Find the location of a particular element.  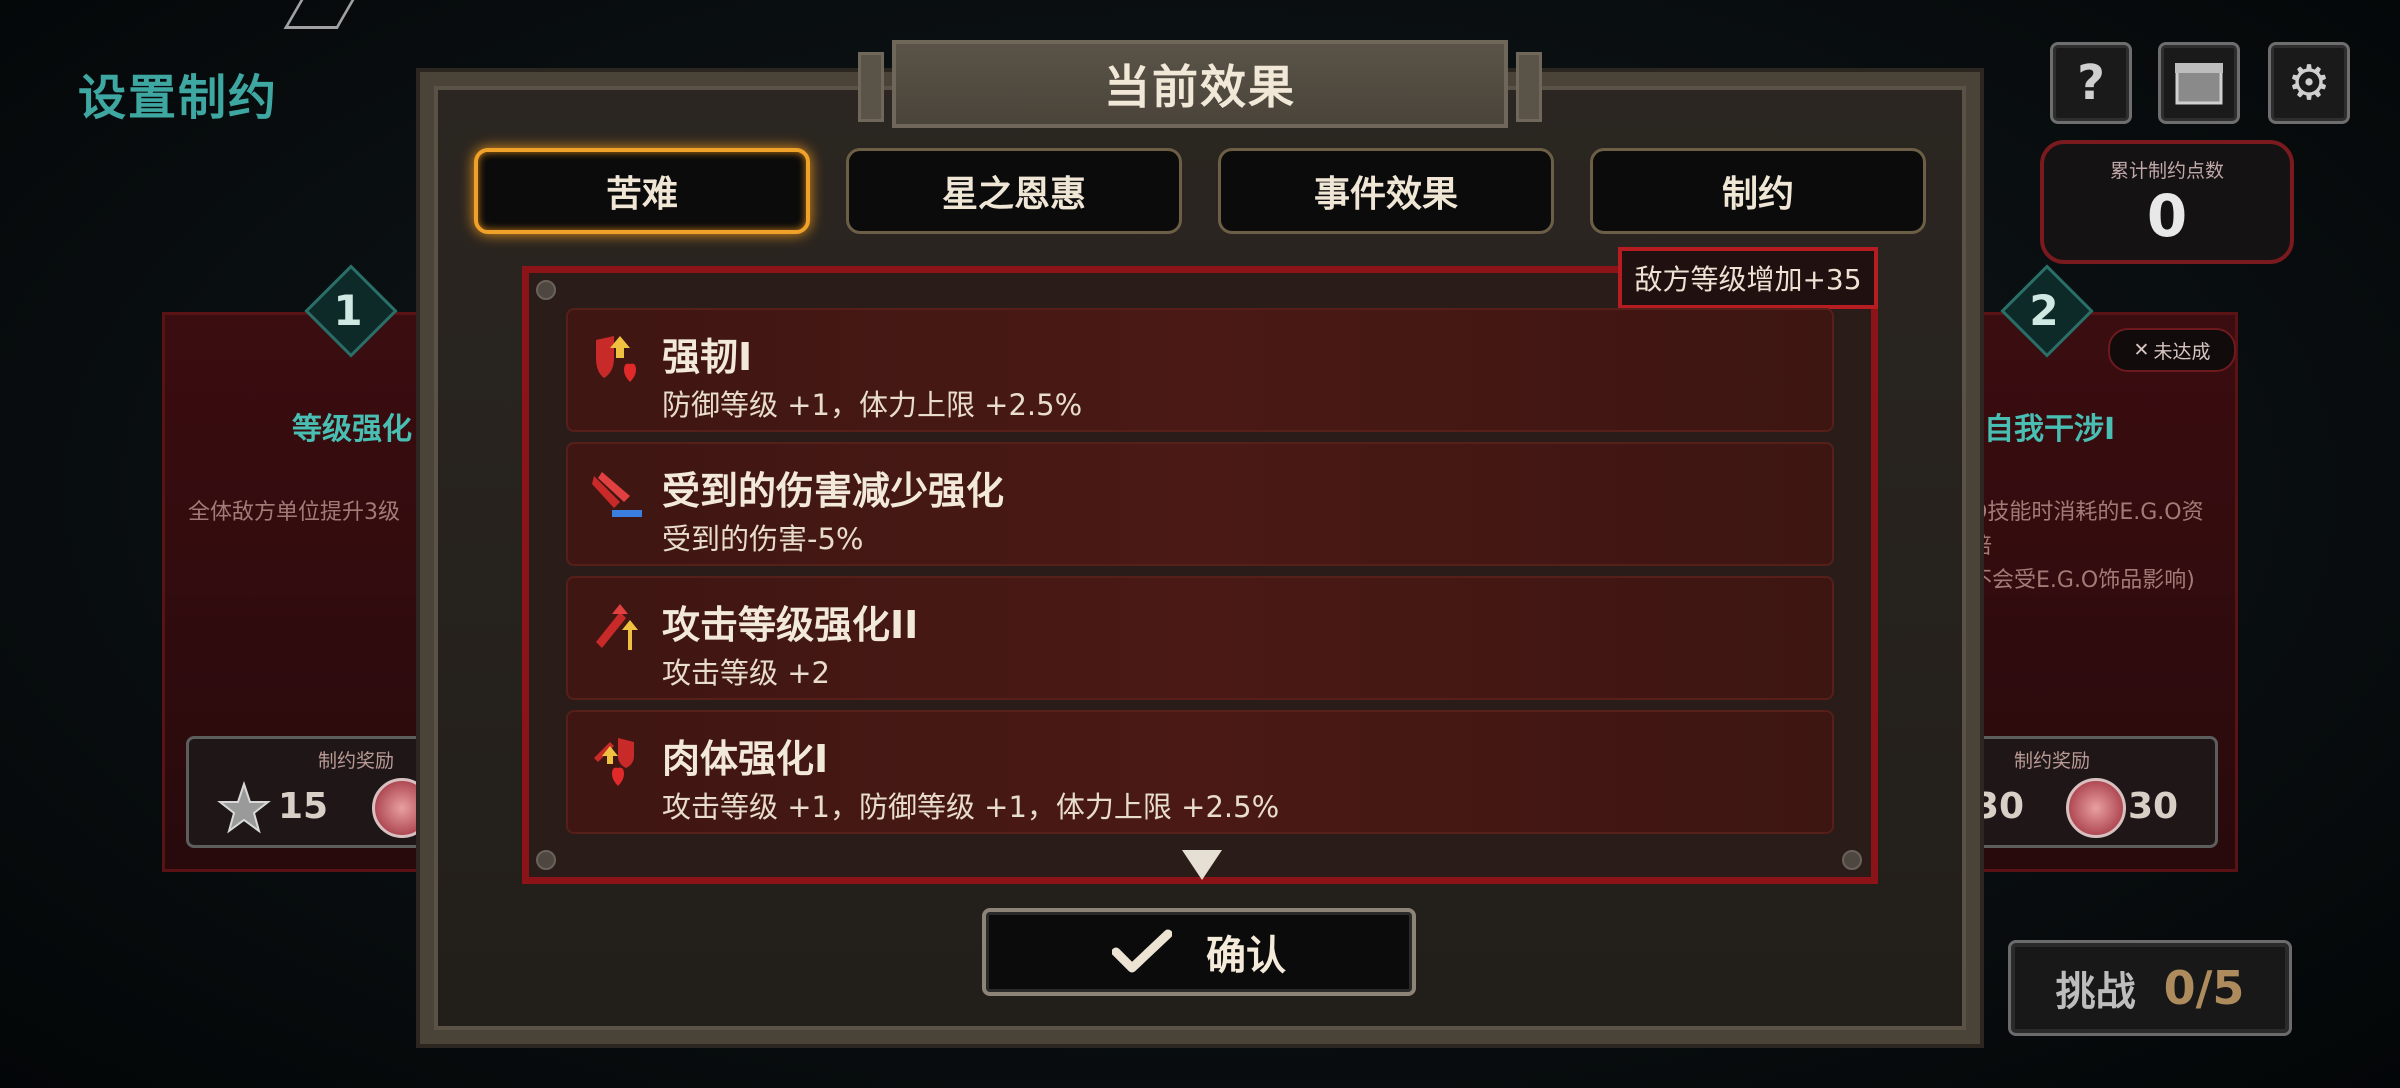

question-icon: ? is located at coordinates (2091, 83).